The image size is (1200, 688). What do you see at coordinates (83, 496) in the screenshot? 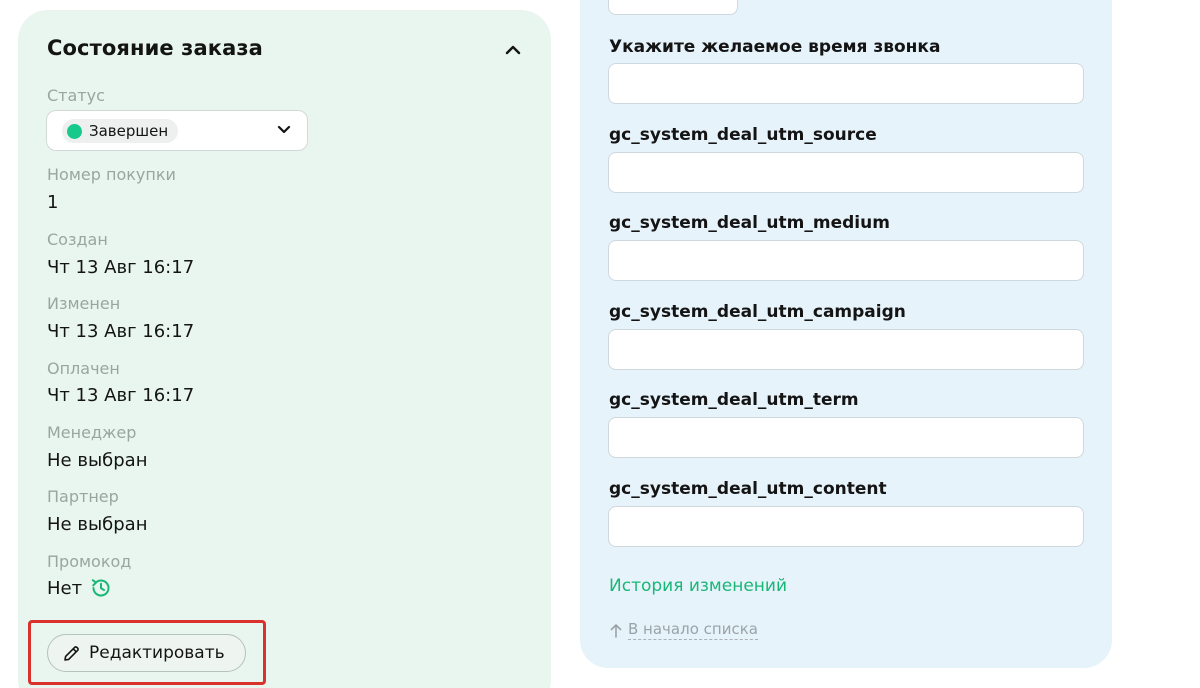
I see `partner-label: Партнер` at bounding box center [83, 496].